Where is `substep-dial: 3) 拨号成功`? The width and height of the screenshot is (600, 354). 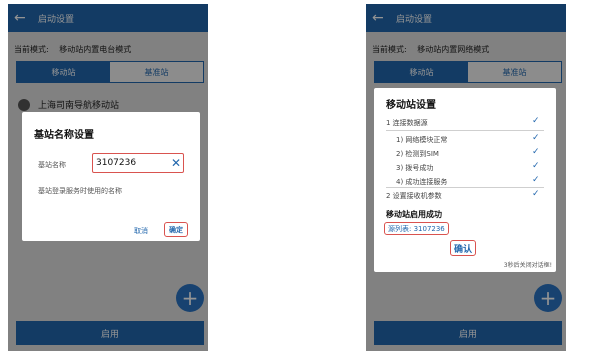 substep-dial: 3) 拨号成功 is located at coordinates (415, 168).